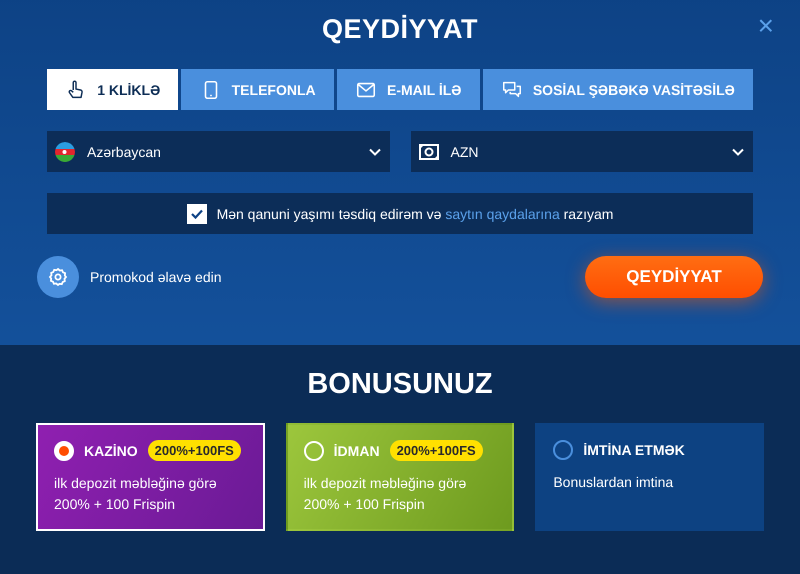 This screenshot has height=574, width=800. Describe the element at coordinates (400, 384) in the screenshot. I see `bonus-title: BONUSUNUZ` at that location.